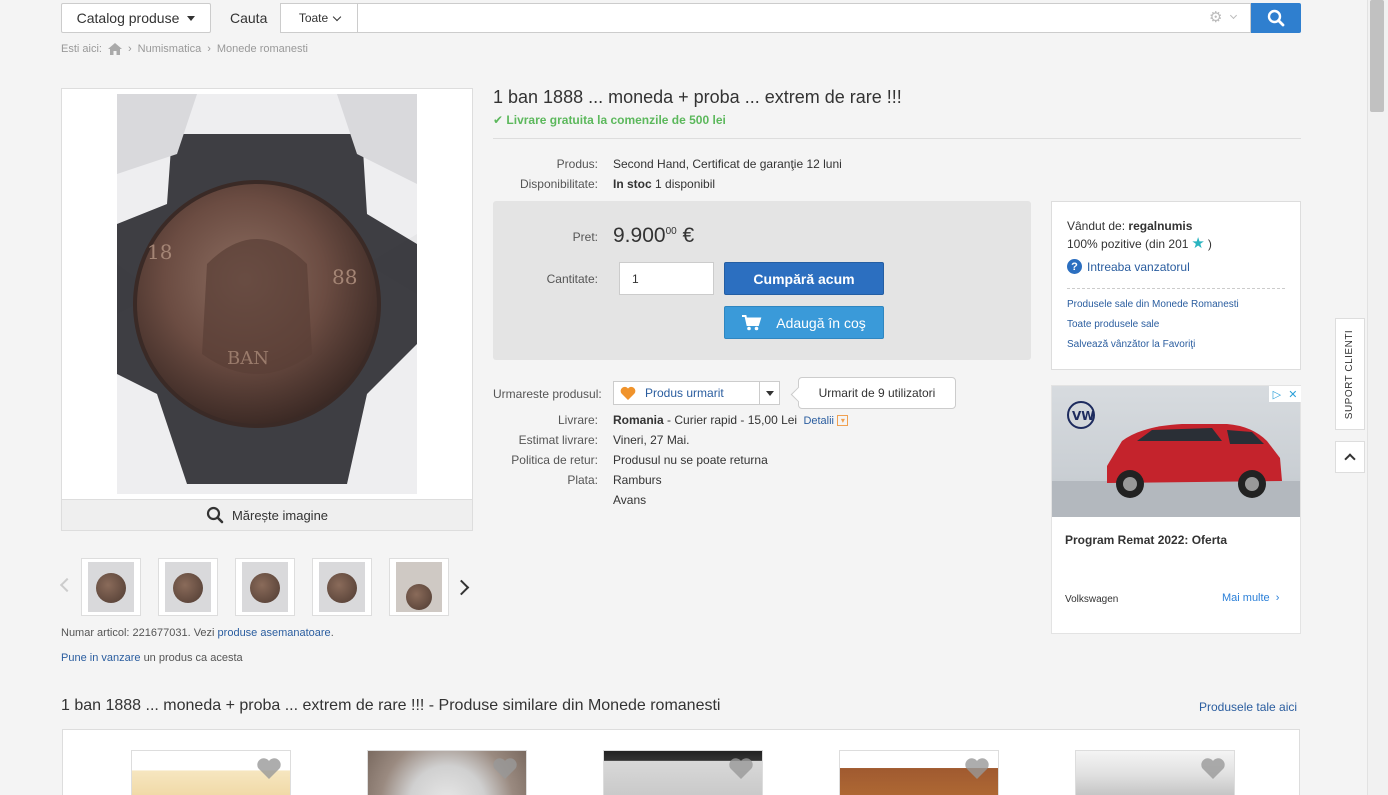 The height and width of the screenshot is (795, 1388). I want to click on ask-seller-link: ? Intreaba vanzatorul, so click(1128, 266).